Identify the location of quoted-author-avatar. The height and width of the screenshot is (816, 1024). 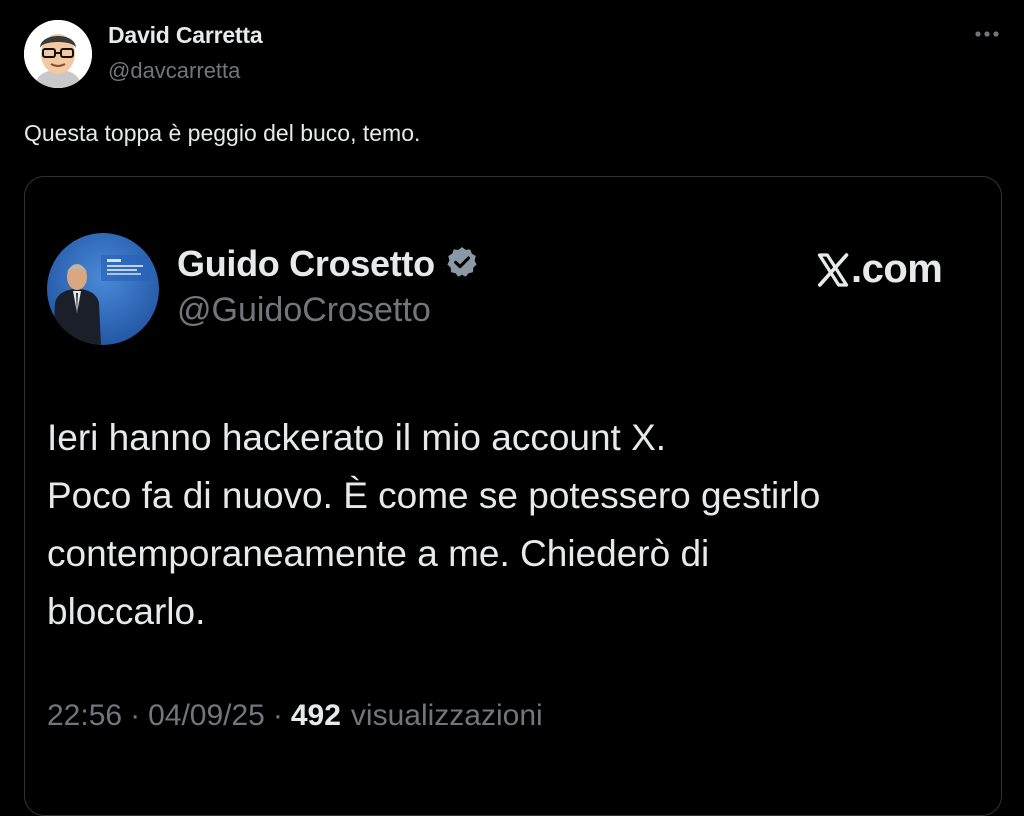
(103, 289).